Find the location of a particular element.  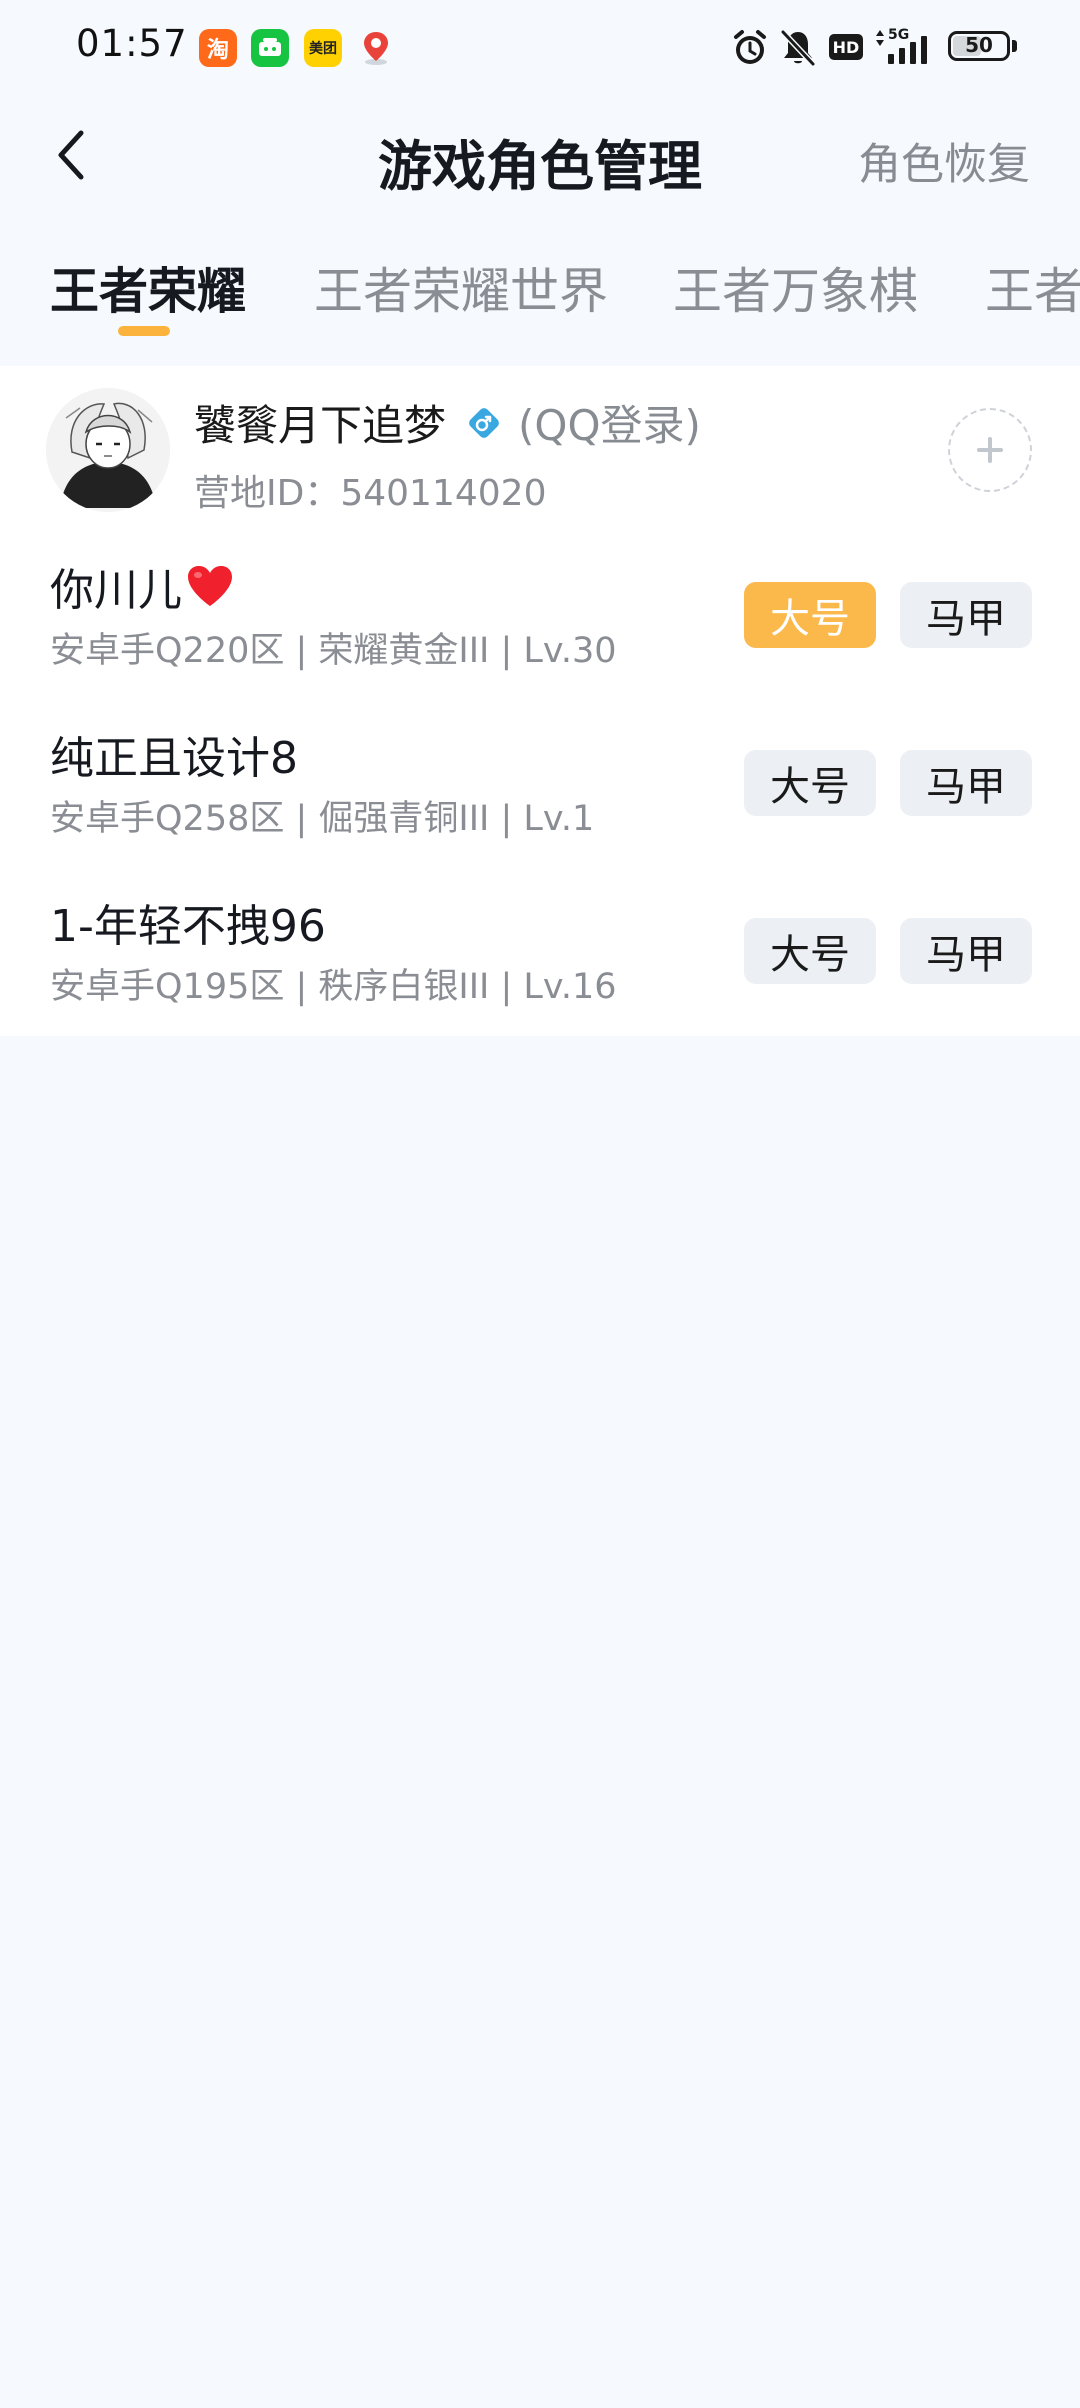

role-name-line: 纯正且设计8 is located at coordinates (174, 754).